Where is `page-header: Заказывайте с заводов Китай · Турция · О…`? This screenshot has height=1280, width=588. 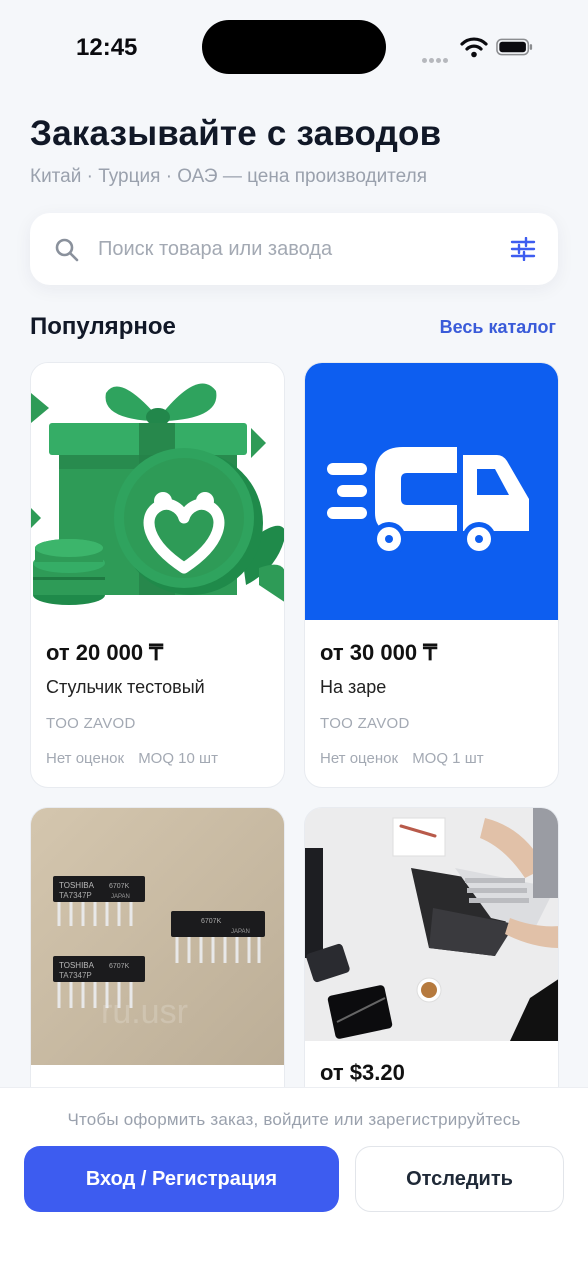
page-header: Заказывайте с заводов Китай · Турция · О… is located at coordinates (235, 151).